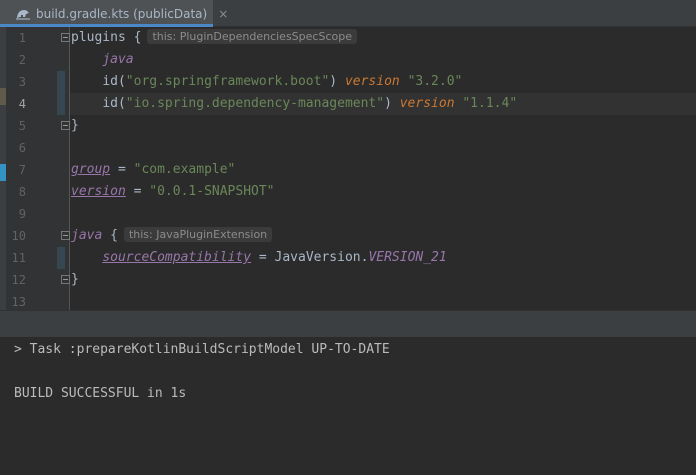 This screenshot has height=475, width=696. Describe the element at coordinates (22, 38) in the screenshot. I see `line-number: 1` at that location.